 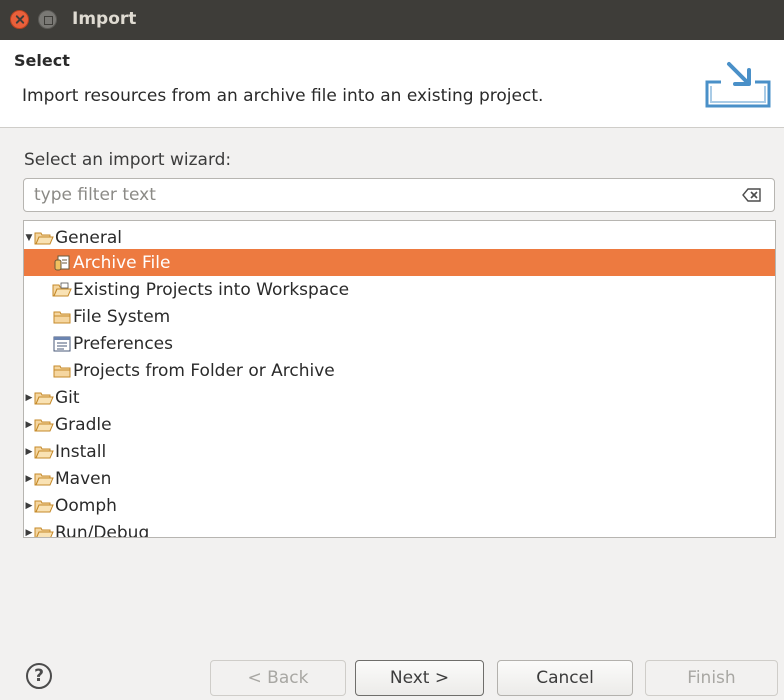 I want to click on tree-node-label: Git, so click(x=67, y=397).